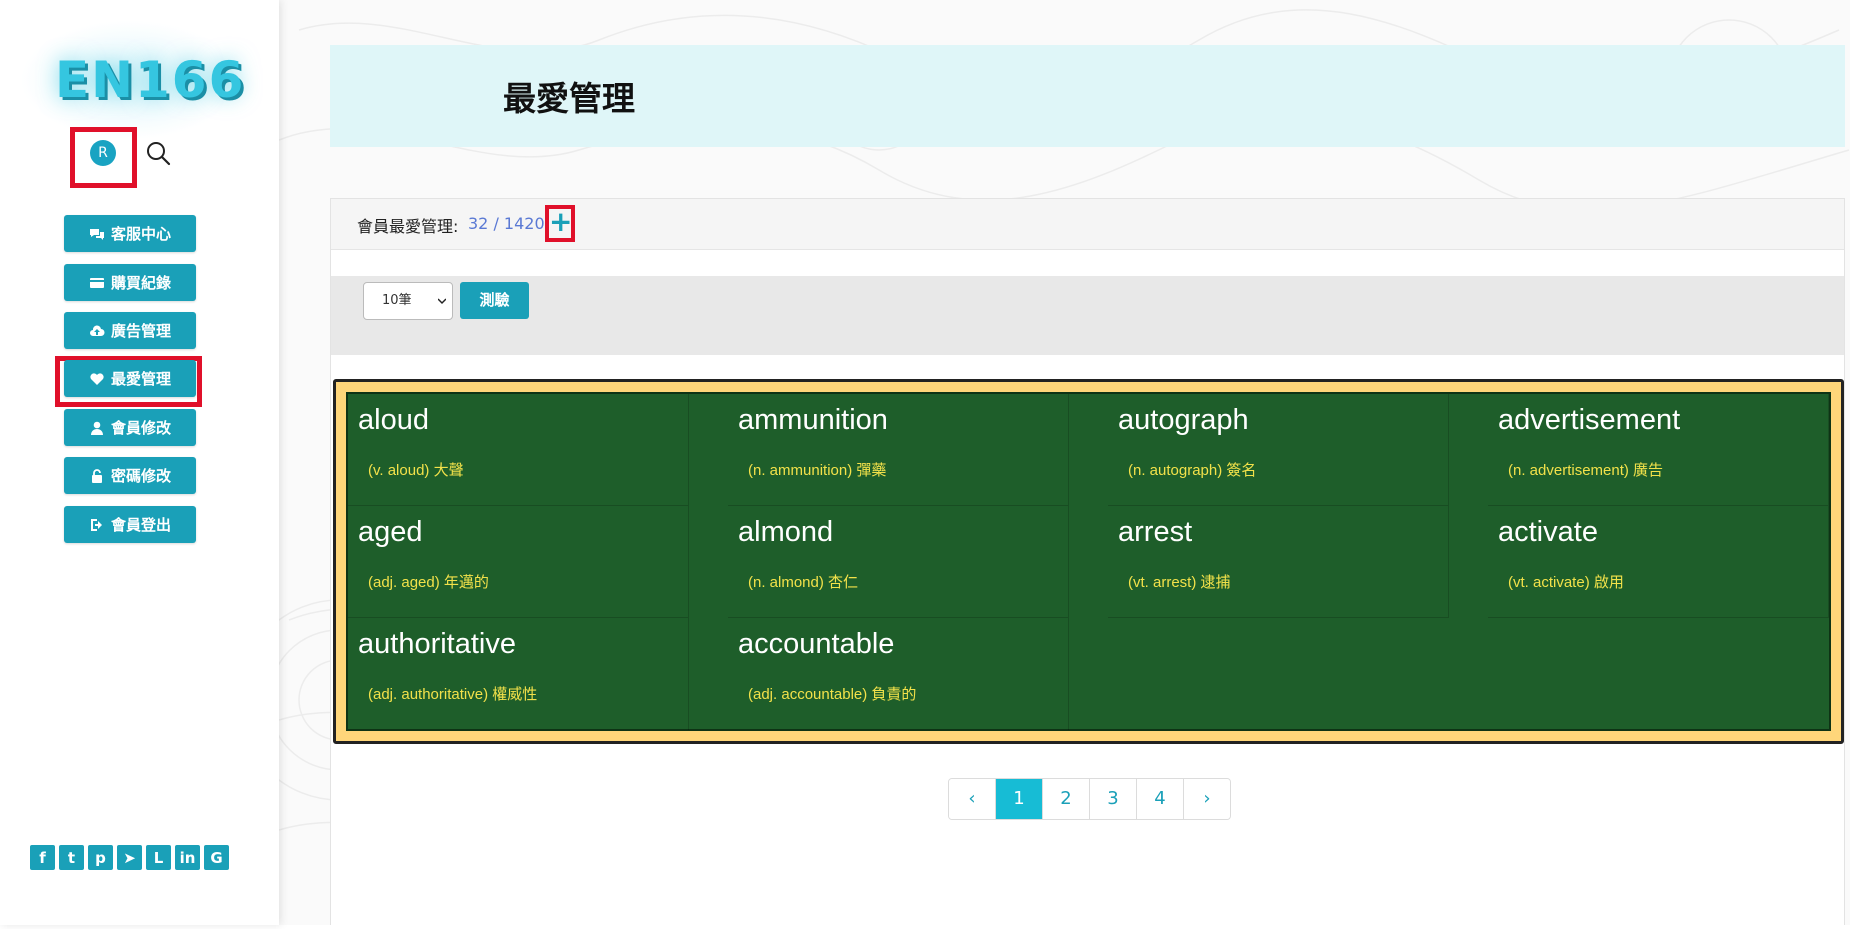 The width and height of the screenshot is (1850, 929). Describe the element at coordinates (437, 644) in the screenshot. I see `word-text: authoritative` at that location.